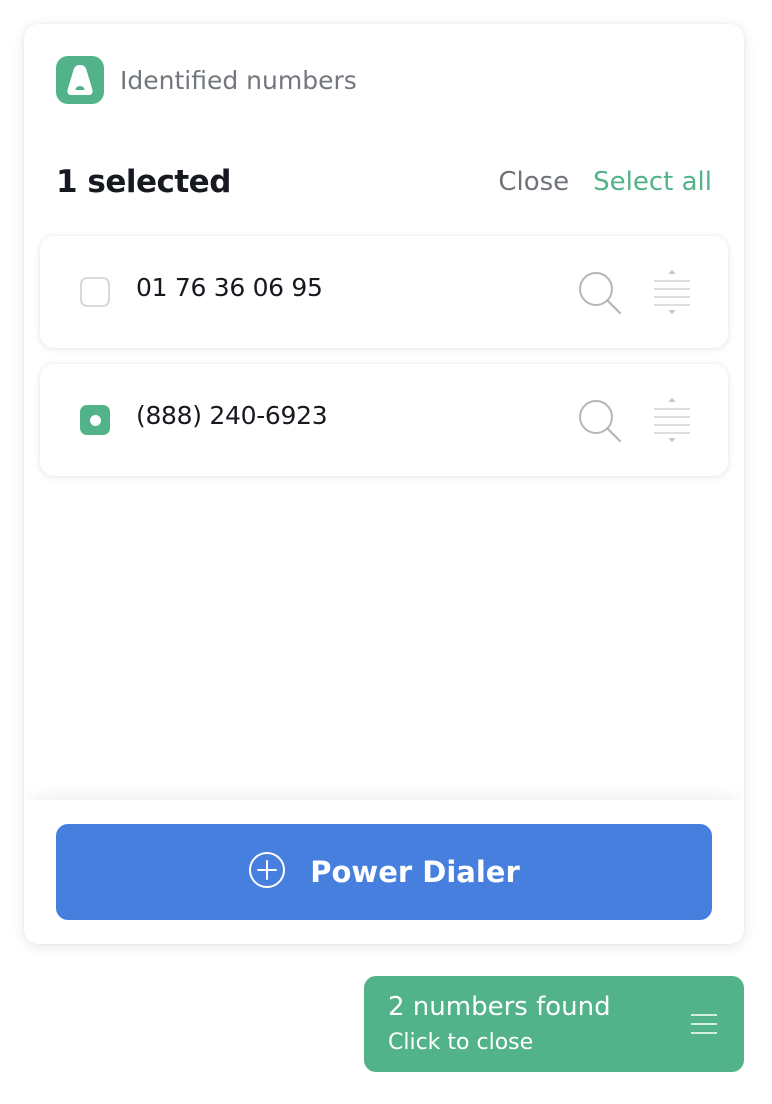 The image size is (772, 1104). I want to click on power-dialer-button: Power Dialer, so click(384, 872).